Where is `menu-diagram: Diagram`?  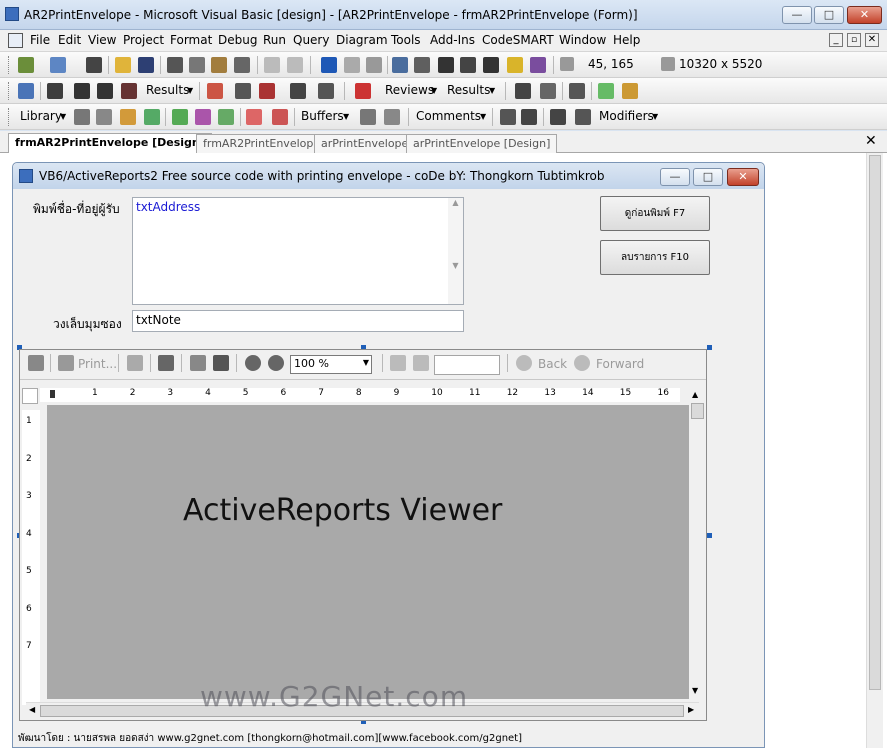
menu-diagram: Diagram is located at coordinates (362, 40).